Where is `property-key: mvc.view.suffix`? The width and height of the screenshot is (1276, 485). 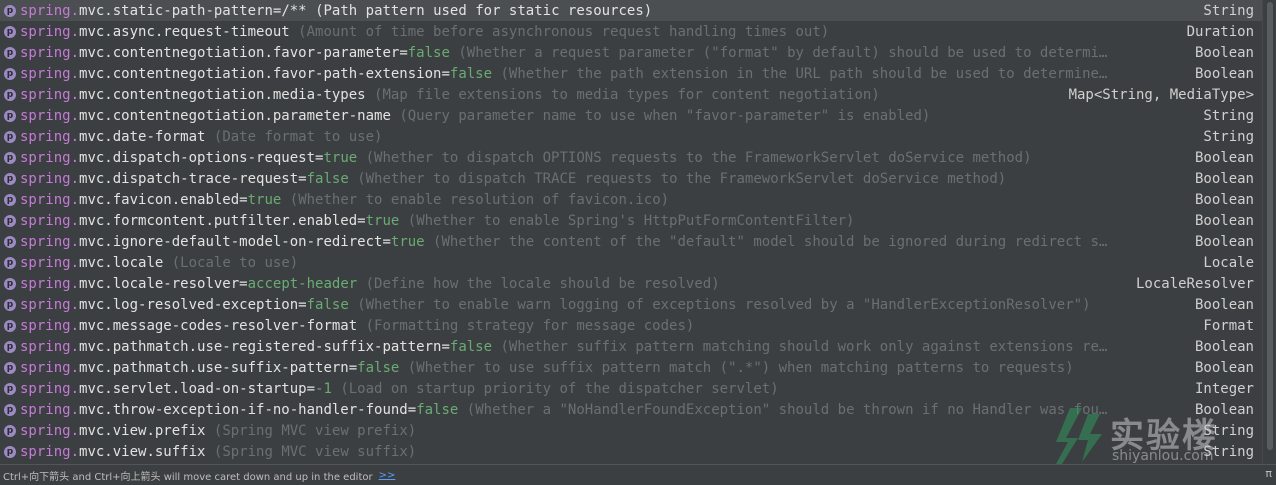
property-key: mvc.view.suffix is located at coordinates (142, 451).